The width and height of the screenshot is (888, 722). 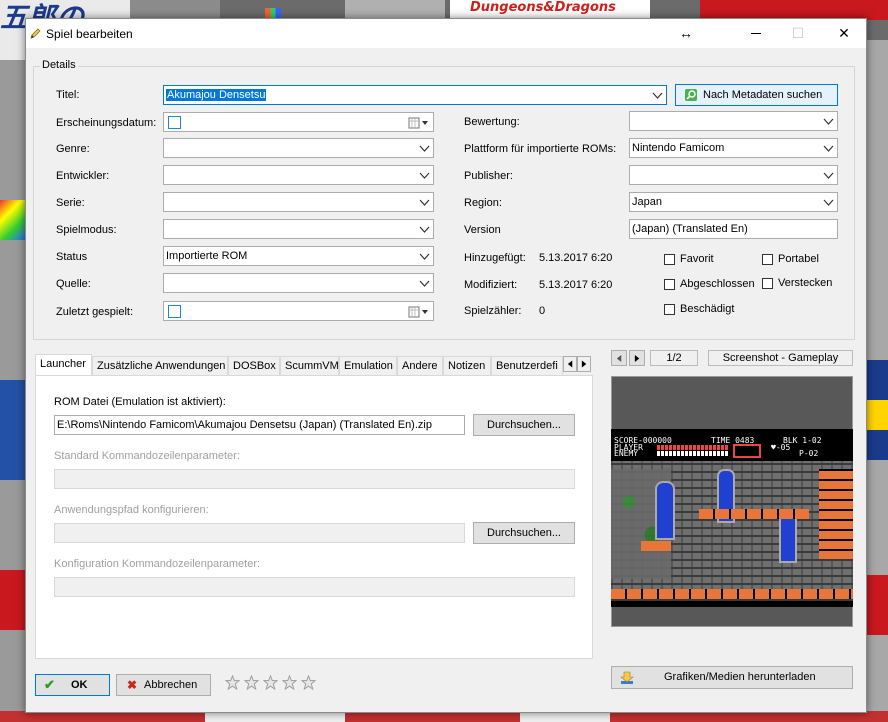 What do you see at coordinates (298, 202) in the screenshot?
I see `series-combo` at bounding box center [298, 202].